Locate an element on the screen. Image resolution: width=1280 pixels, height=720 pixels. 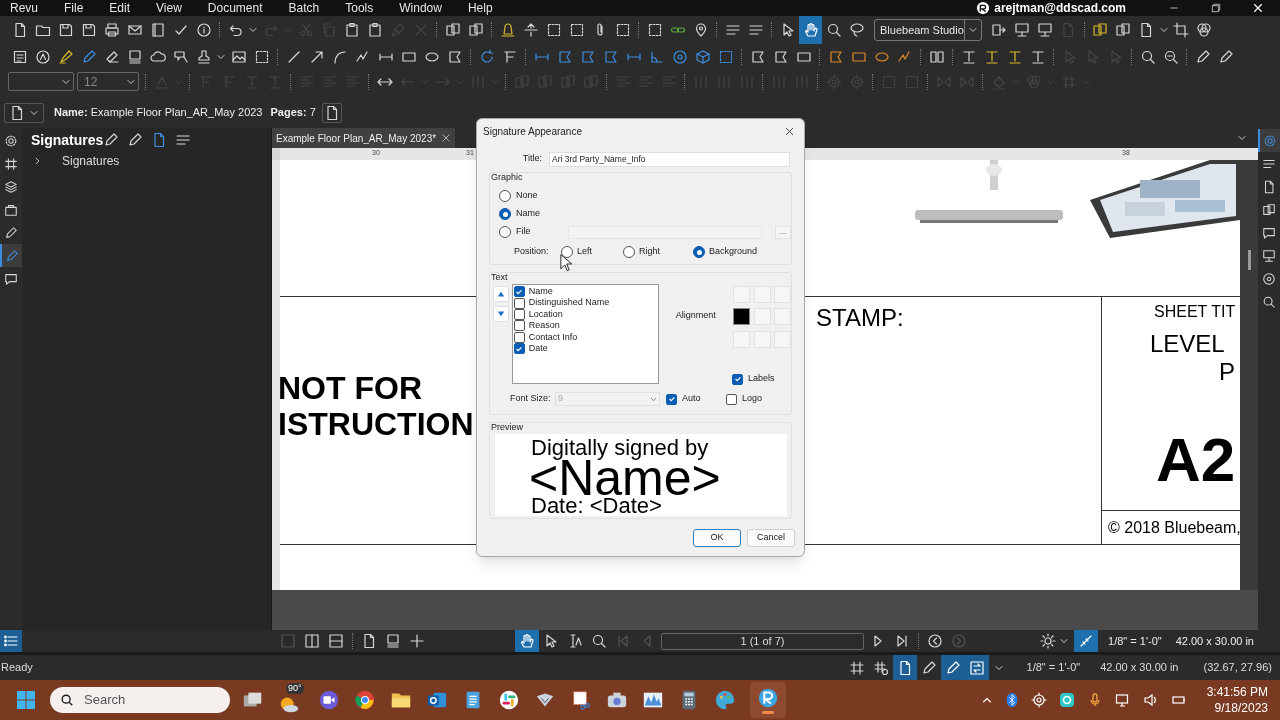
menu-item: Edit is located at coordinates (120, 8).